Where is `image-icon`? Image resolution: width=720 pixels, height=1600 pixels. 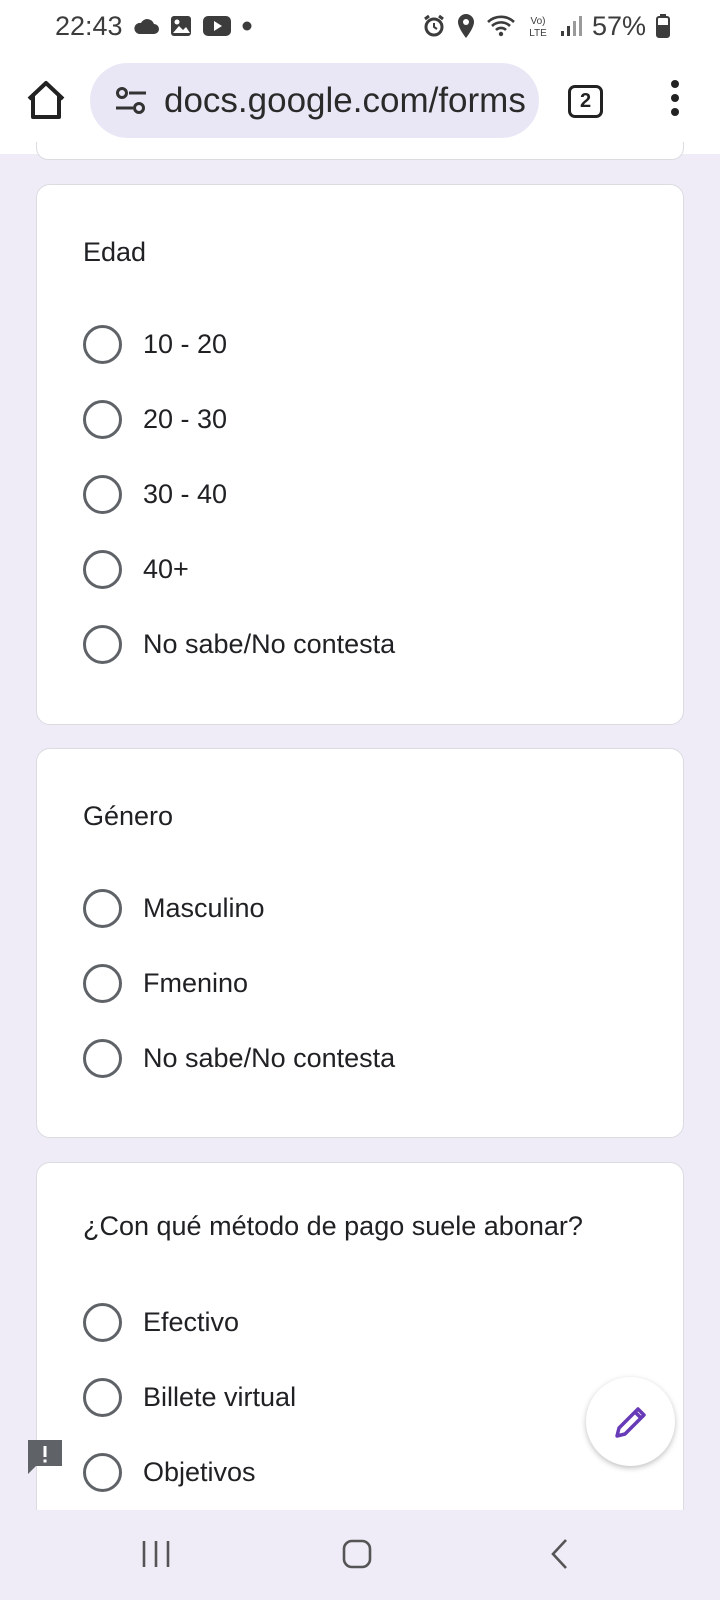 image-icon is located at coordinates (181, 26).